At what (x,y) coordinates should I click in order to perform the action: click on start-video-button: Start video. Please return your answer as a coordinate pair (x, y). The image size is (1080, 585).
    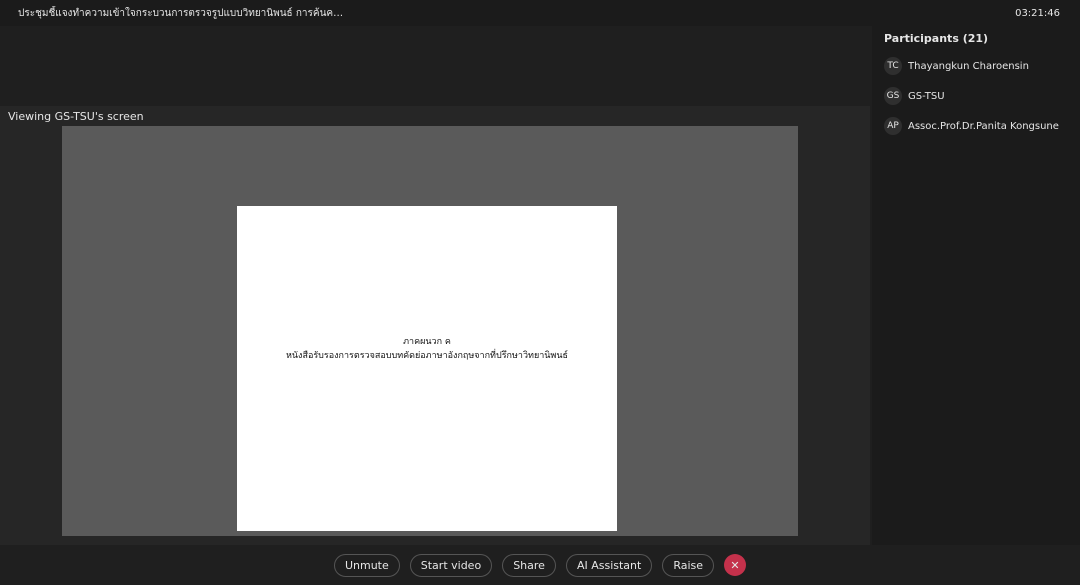
    Looking at the image, I should click on (451, 565).